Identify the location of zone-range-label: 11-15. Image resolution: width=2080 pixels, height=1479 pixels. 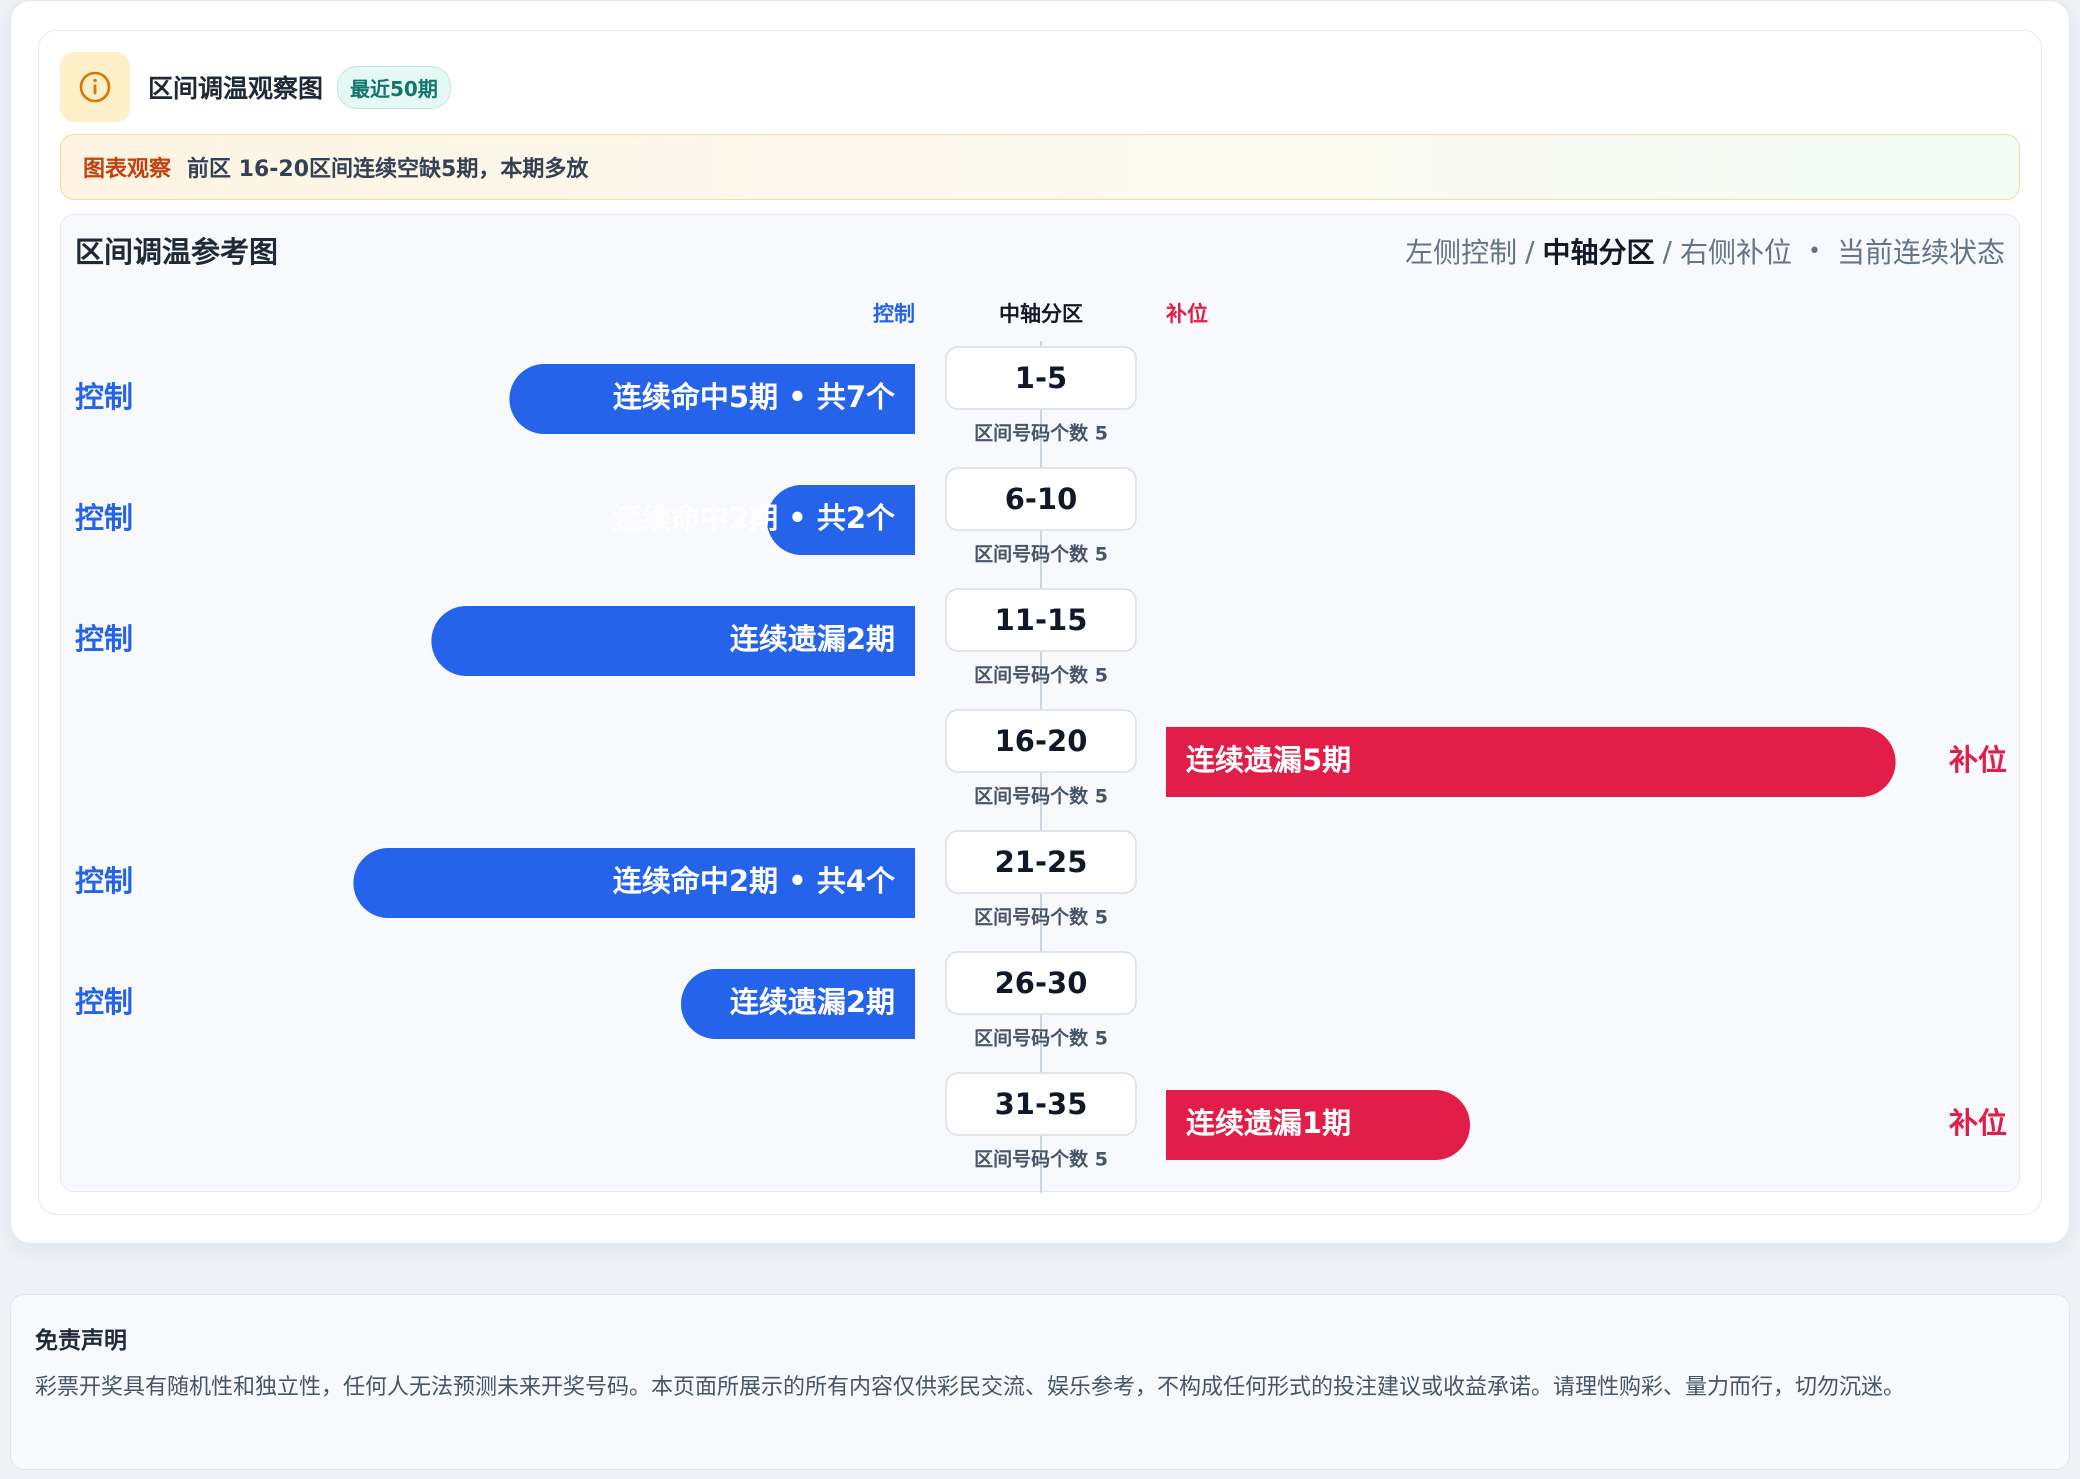
(1041, 620).